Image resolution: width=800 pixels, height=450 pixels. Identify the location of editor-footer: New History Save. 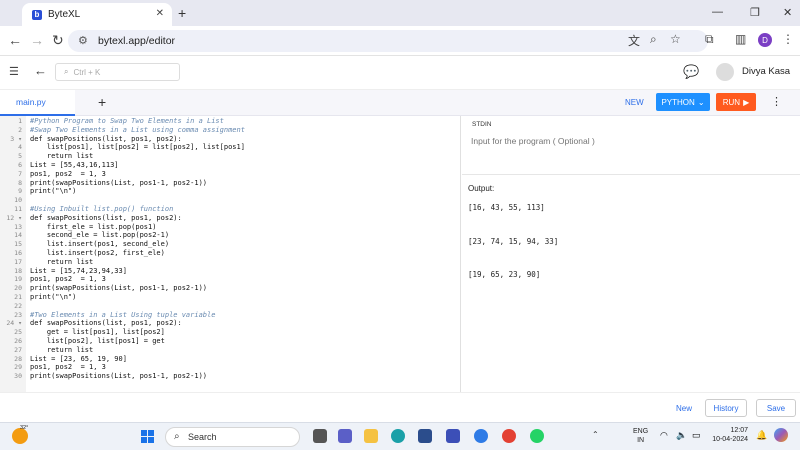
(400, 407).